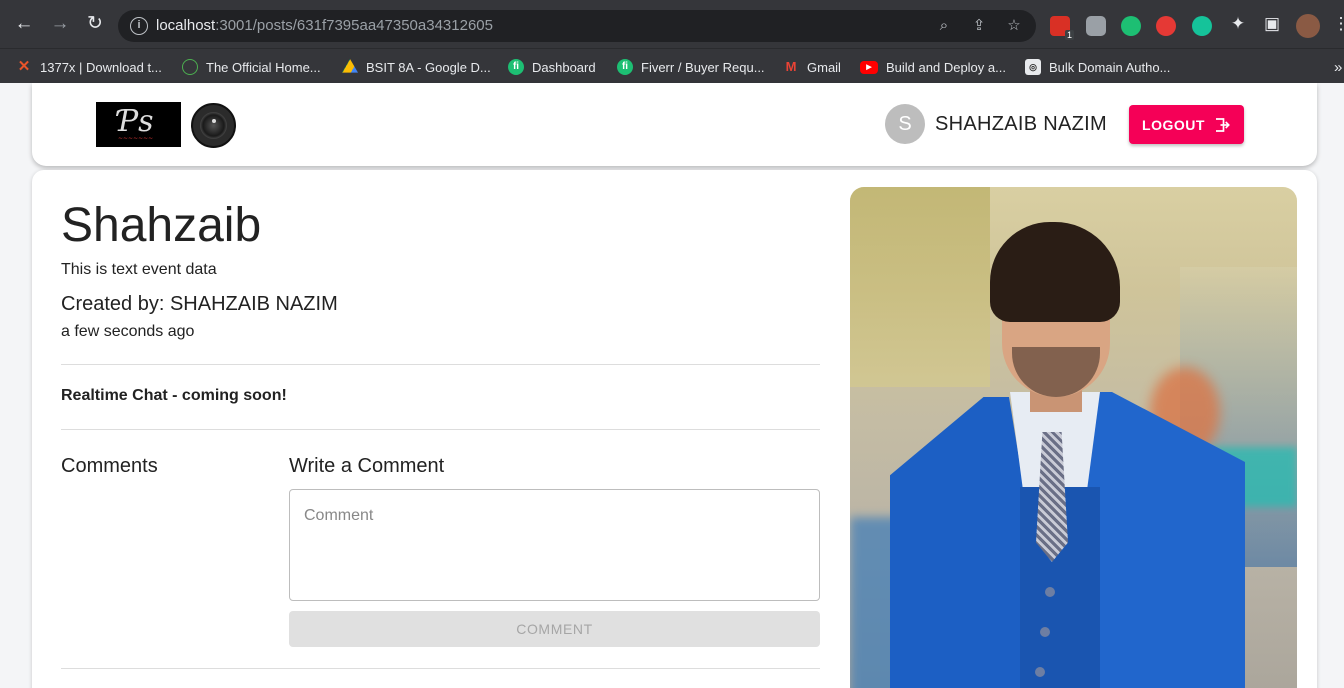  Describe the element at coordinates (812, 67) in the screenshot. I see `bookmark-item: M Gmail` at that location.